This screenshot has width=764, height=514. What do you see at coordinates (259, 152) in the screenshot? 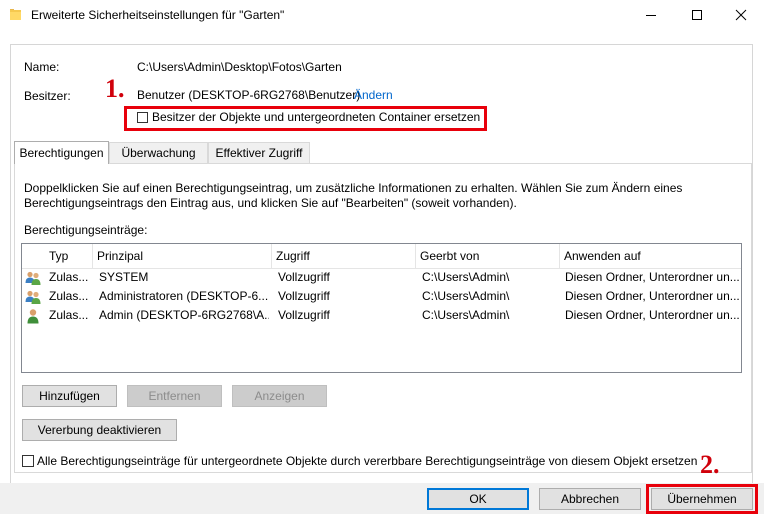
I see `tab-effektiver-zugriff: Effektiver Zugriff` at bounding box center [259, 152].